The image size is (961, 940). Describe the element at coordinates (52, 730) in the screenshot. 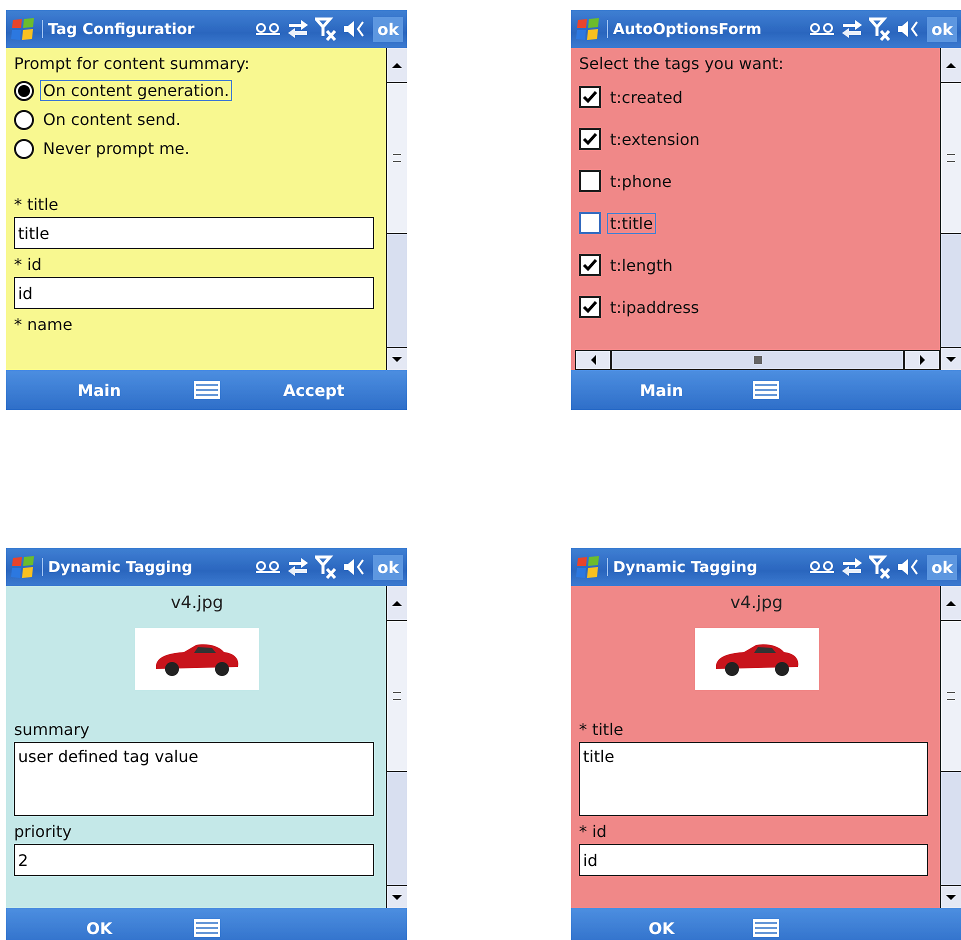

I see `field-label: summary` at that location.